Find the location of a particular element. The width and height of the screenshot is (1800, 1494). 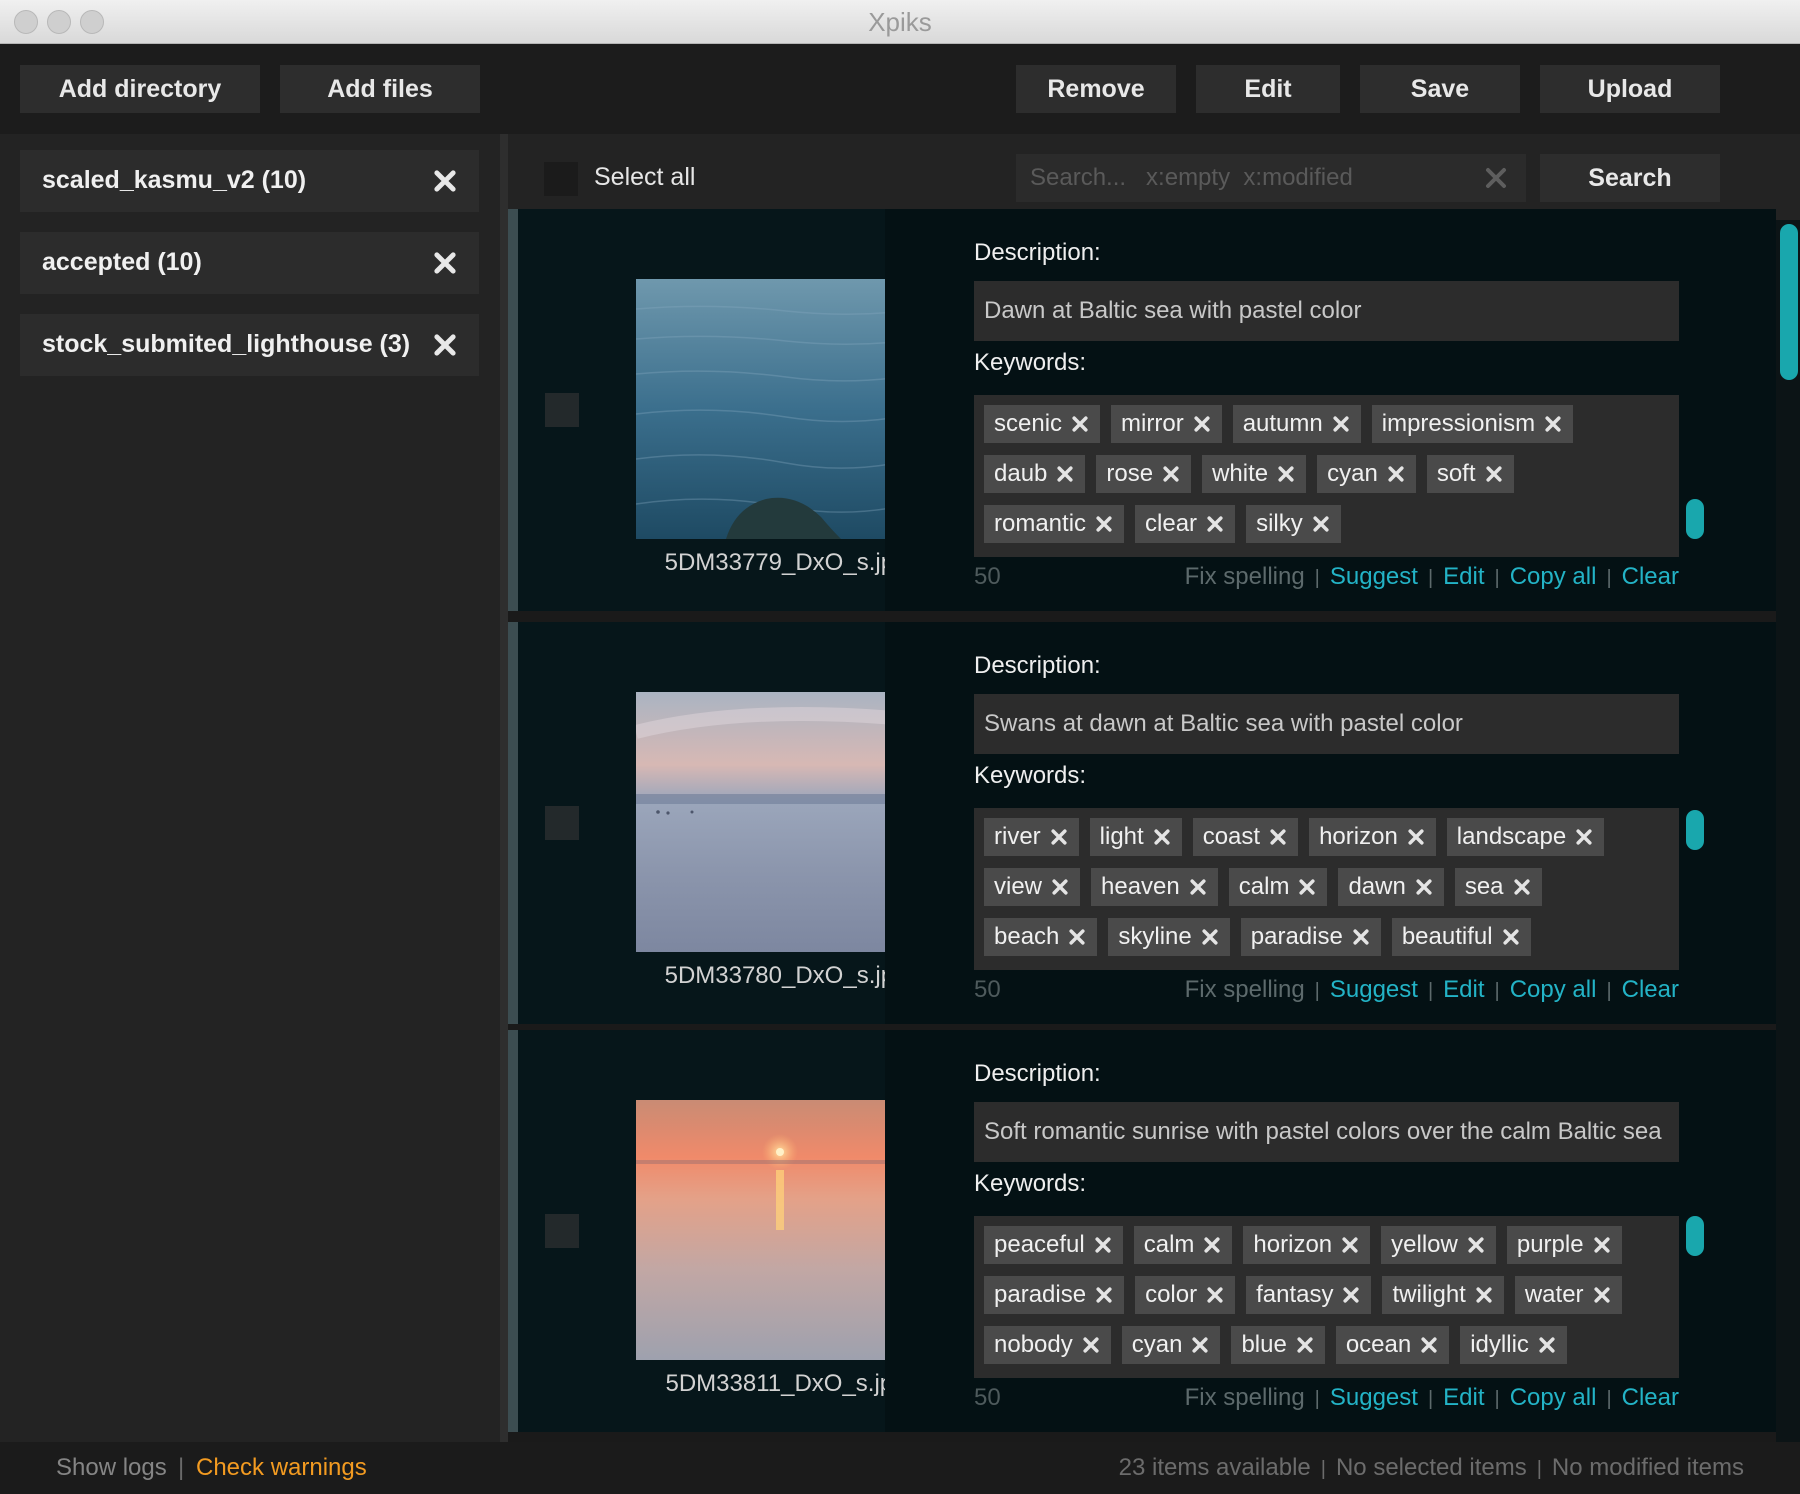

artworks-scrollbar is located at coordinates (1788, 831).